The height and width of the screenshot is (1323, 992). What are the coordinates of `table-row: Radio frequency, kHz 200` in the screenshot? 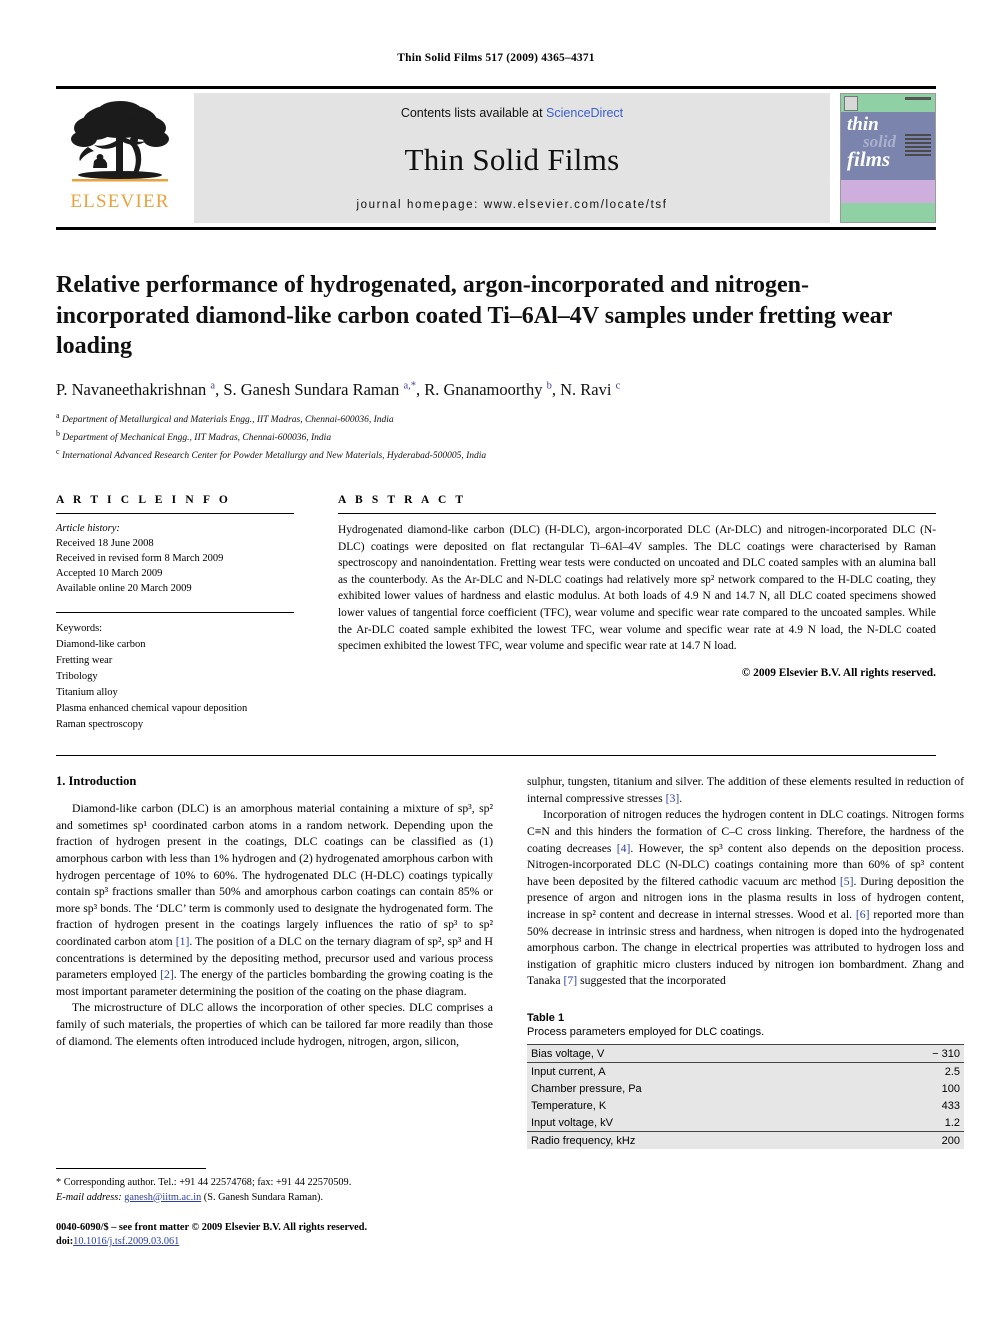 It's located at (745, 1140).